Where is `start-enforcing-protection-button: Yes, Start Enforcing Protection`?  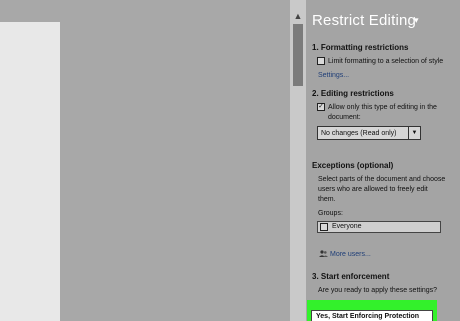
start-enforcing-protection-button: Yes, Start Enforcing Protection is located at coordinates (372, 315).